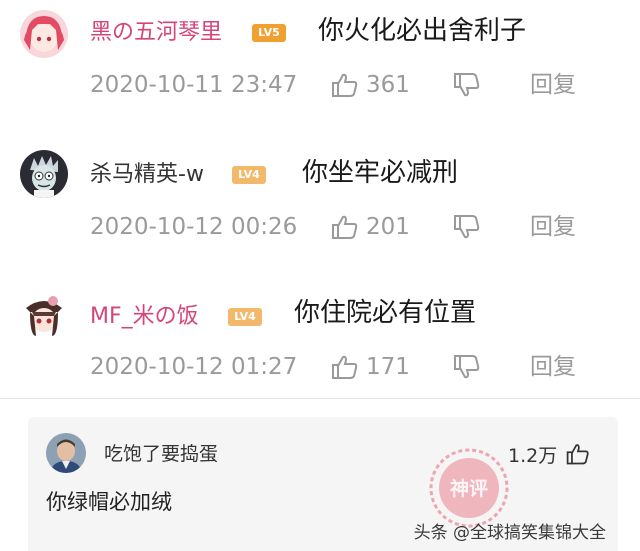 Image resolution: width=640 pixels, height=551 pixels. What do you see at coordinates (385, 313) in the screenshot?
I see `comment-text: 你住院必有位置` at bounding box center [385, 313].